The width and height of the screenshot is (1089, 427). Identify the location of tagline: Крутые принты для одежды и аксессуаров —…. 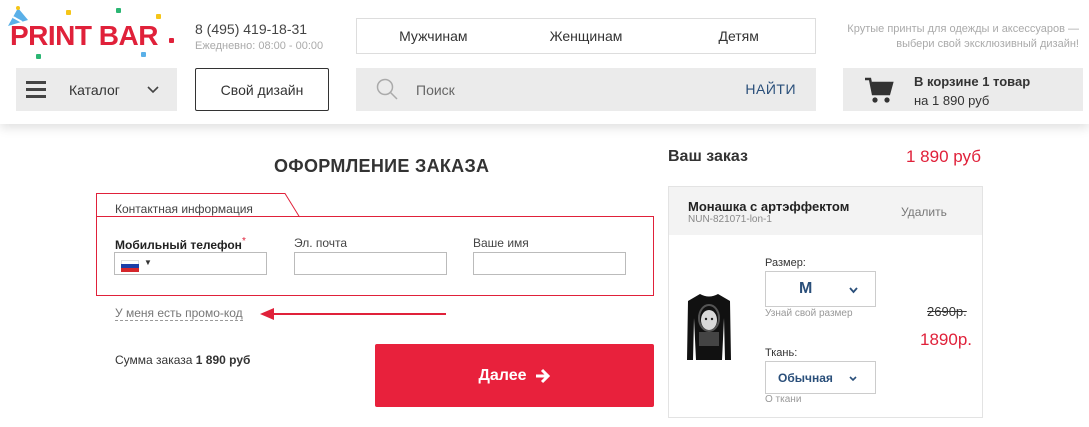
(959, 37).